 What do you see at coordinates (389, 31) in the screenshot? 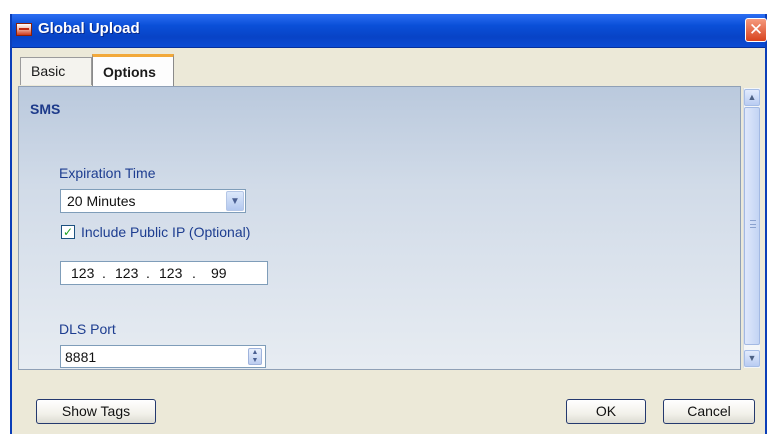
I see `title-bar: Global Upload ✕` at bounding box center [389, 31].